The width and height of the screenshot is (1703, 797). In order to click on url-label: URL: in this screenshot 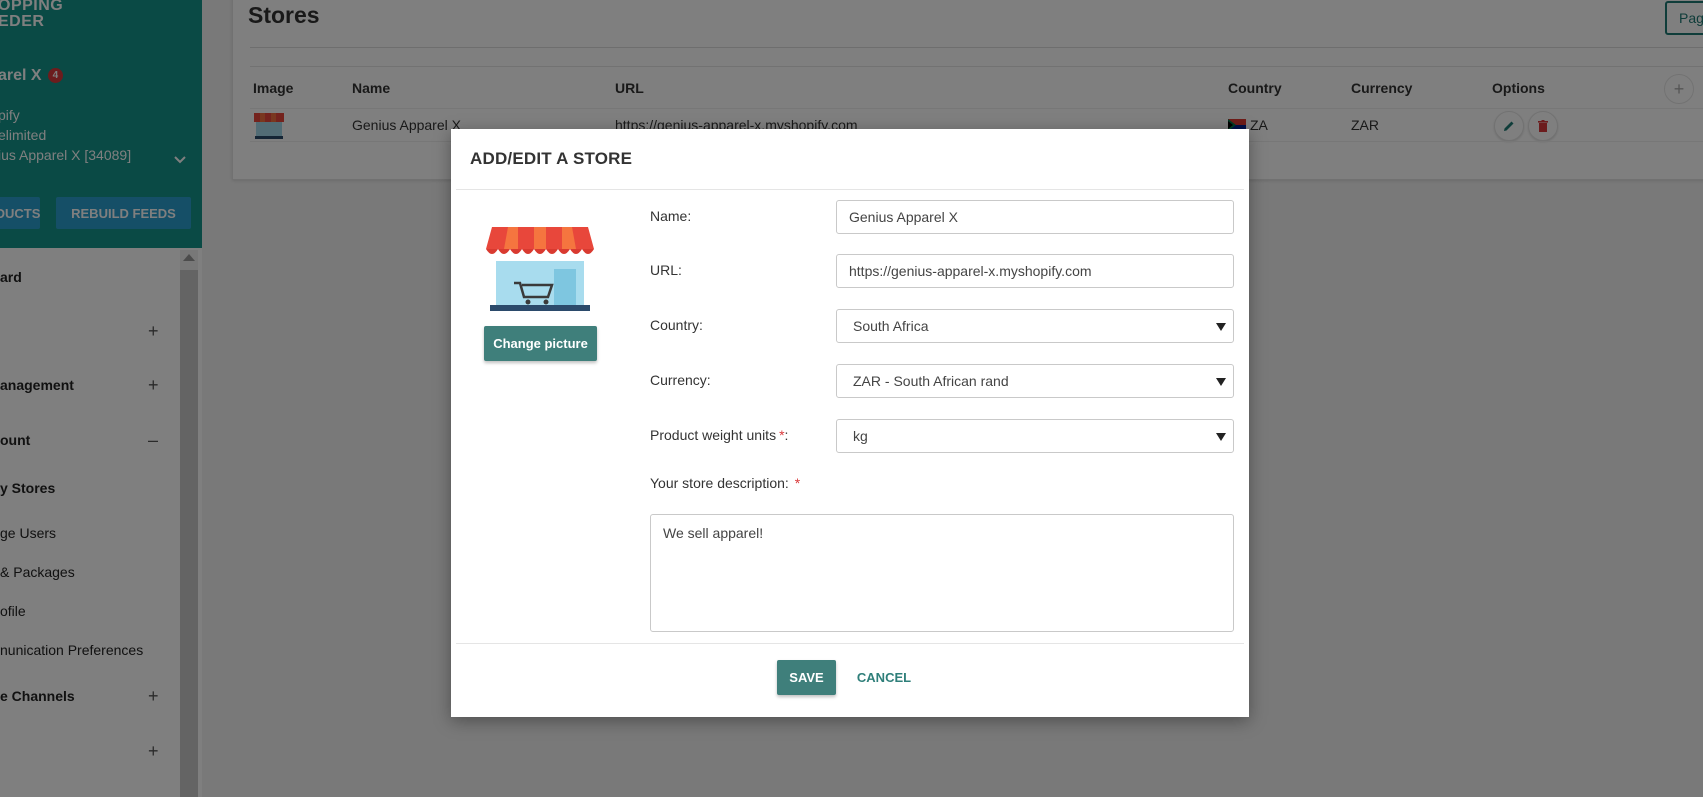, I will do `click(666, 270)`.